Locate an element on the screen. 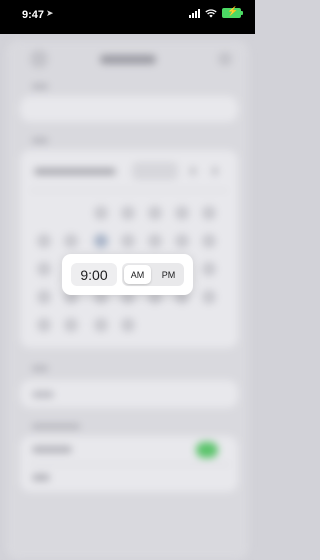  background-nav-title is located at coordinates (128, 59).